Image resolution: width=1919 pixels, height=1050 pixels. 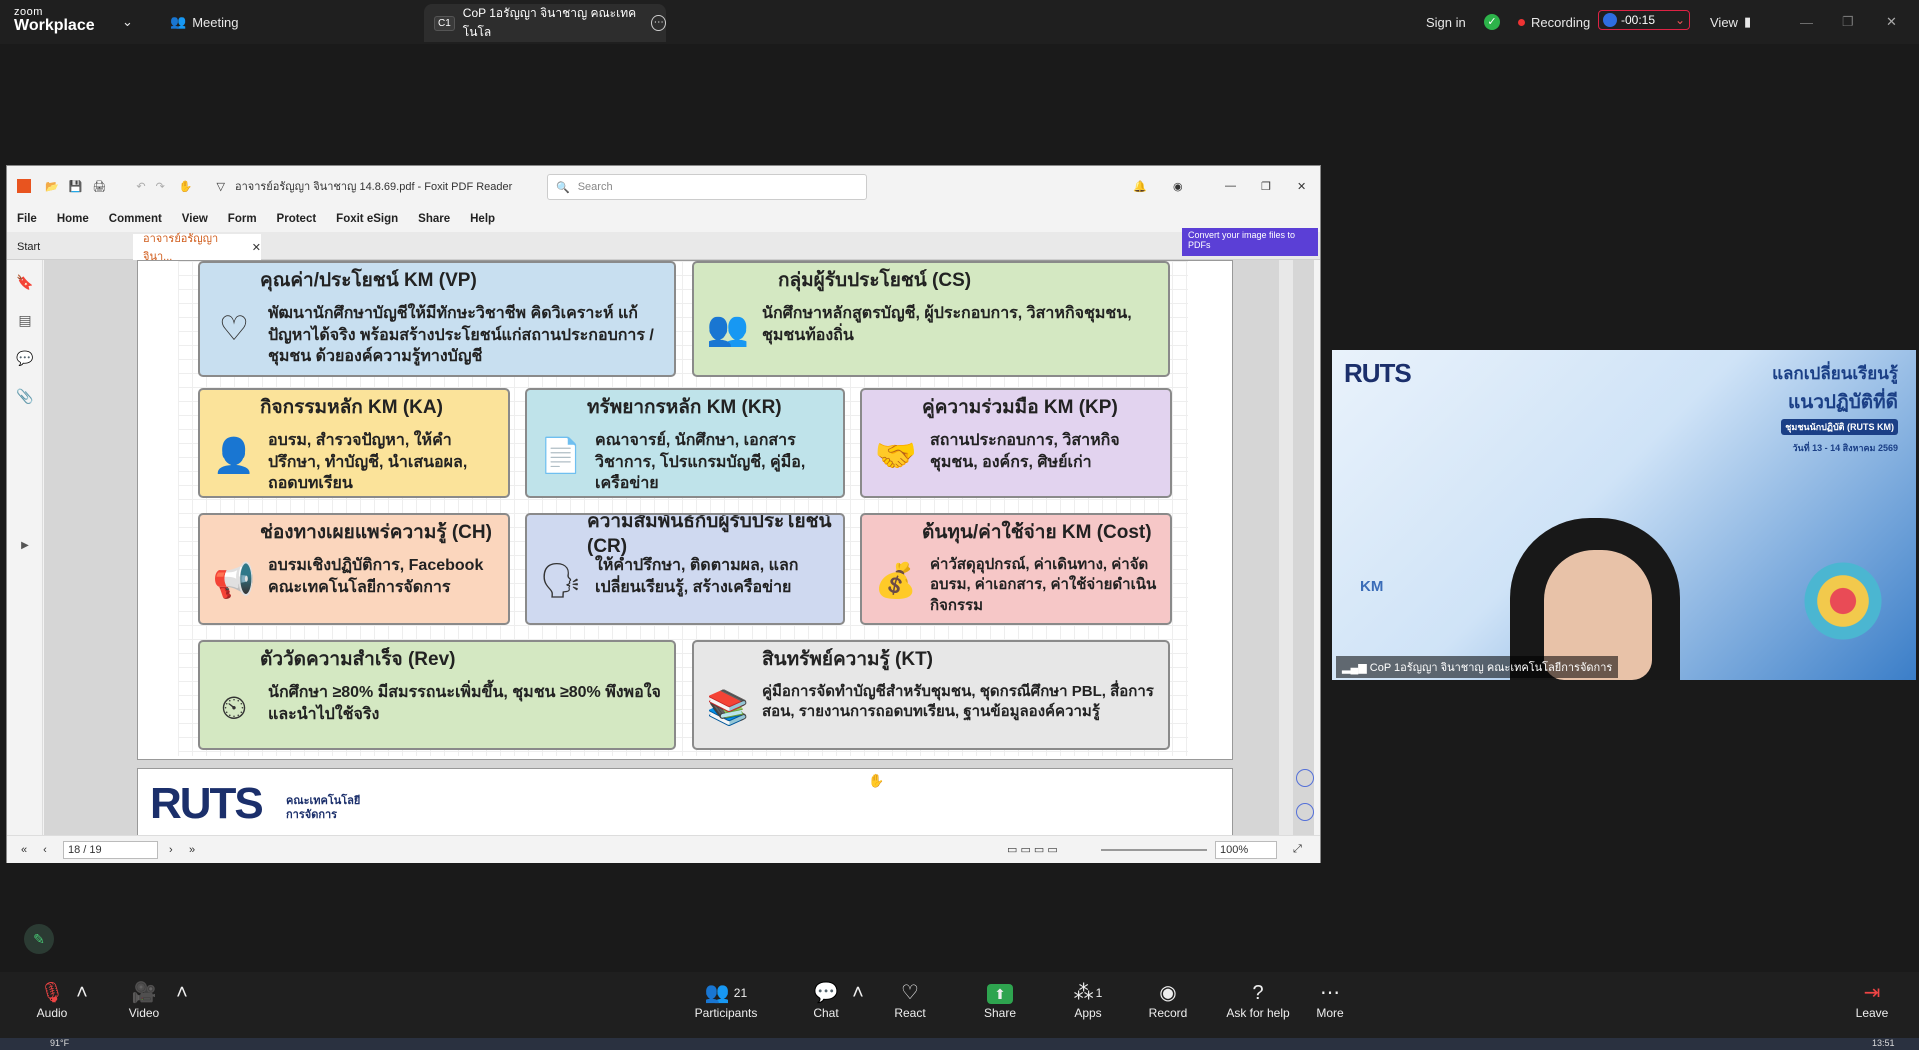 I want to click on account-icon: ◉, so click(x=1178, y=186).